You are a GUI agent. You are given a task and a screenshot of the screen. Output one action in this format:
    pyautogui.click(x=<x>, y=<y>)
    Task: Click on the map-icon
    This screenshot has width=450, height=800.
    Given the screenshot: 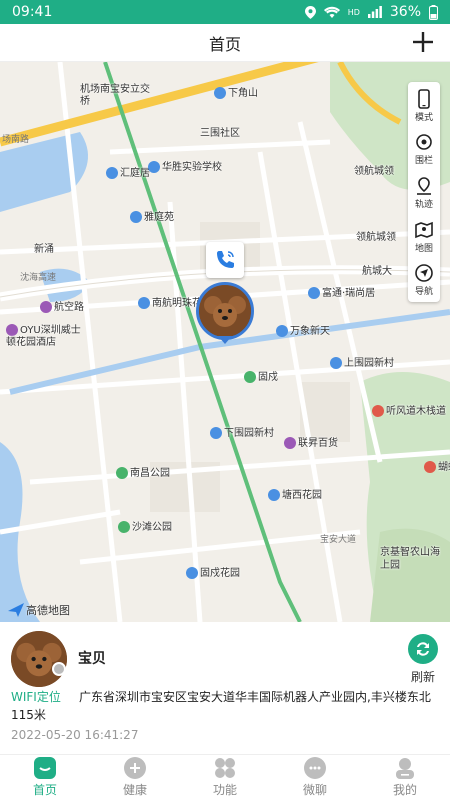 What is the action you would take?
    pyautogui.click(x=424, y=229)
    